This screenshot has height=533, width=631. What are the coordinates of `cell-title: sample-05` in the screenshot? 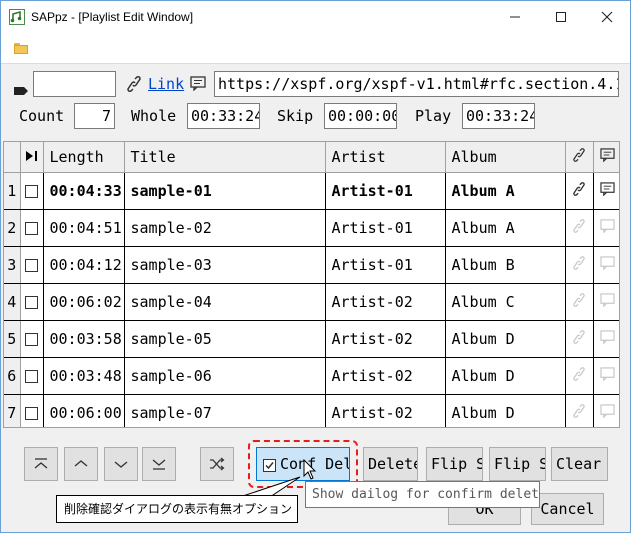 It's located at (225, 339).